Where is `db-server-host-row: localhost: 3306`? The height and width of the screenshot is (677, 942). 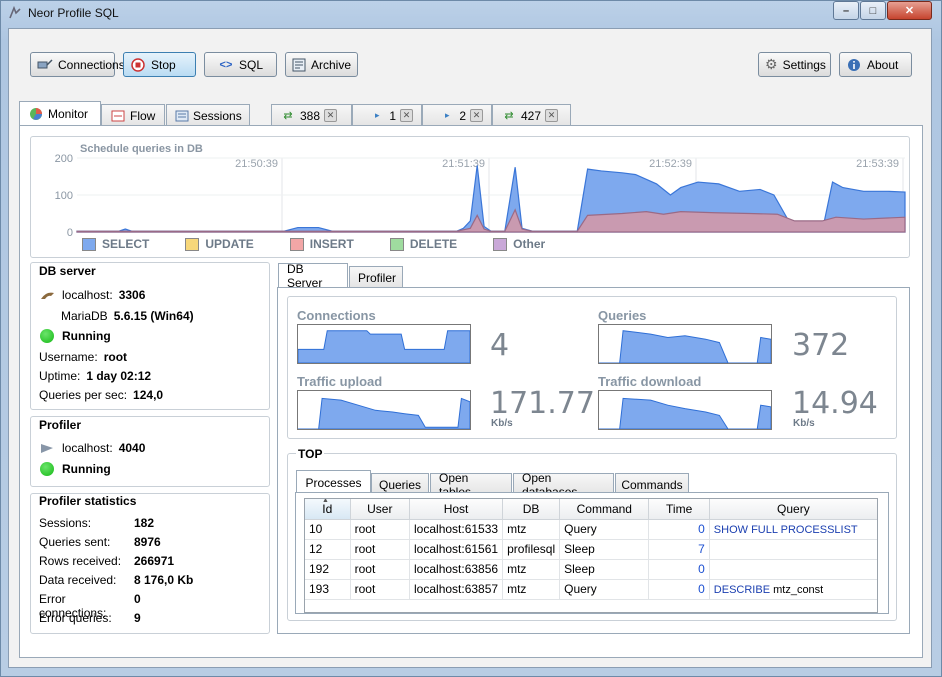 db-server-host-row: localhost: 3306 is located at coordinates (92, 295).